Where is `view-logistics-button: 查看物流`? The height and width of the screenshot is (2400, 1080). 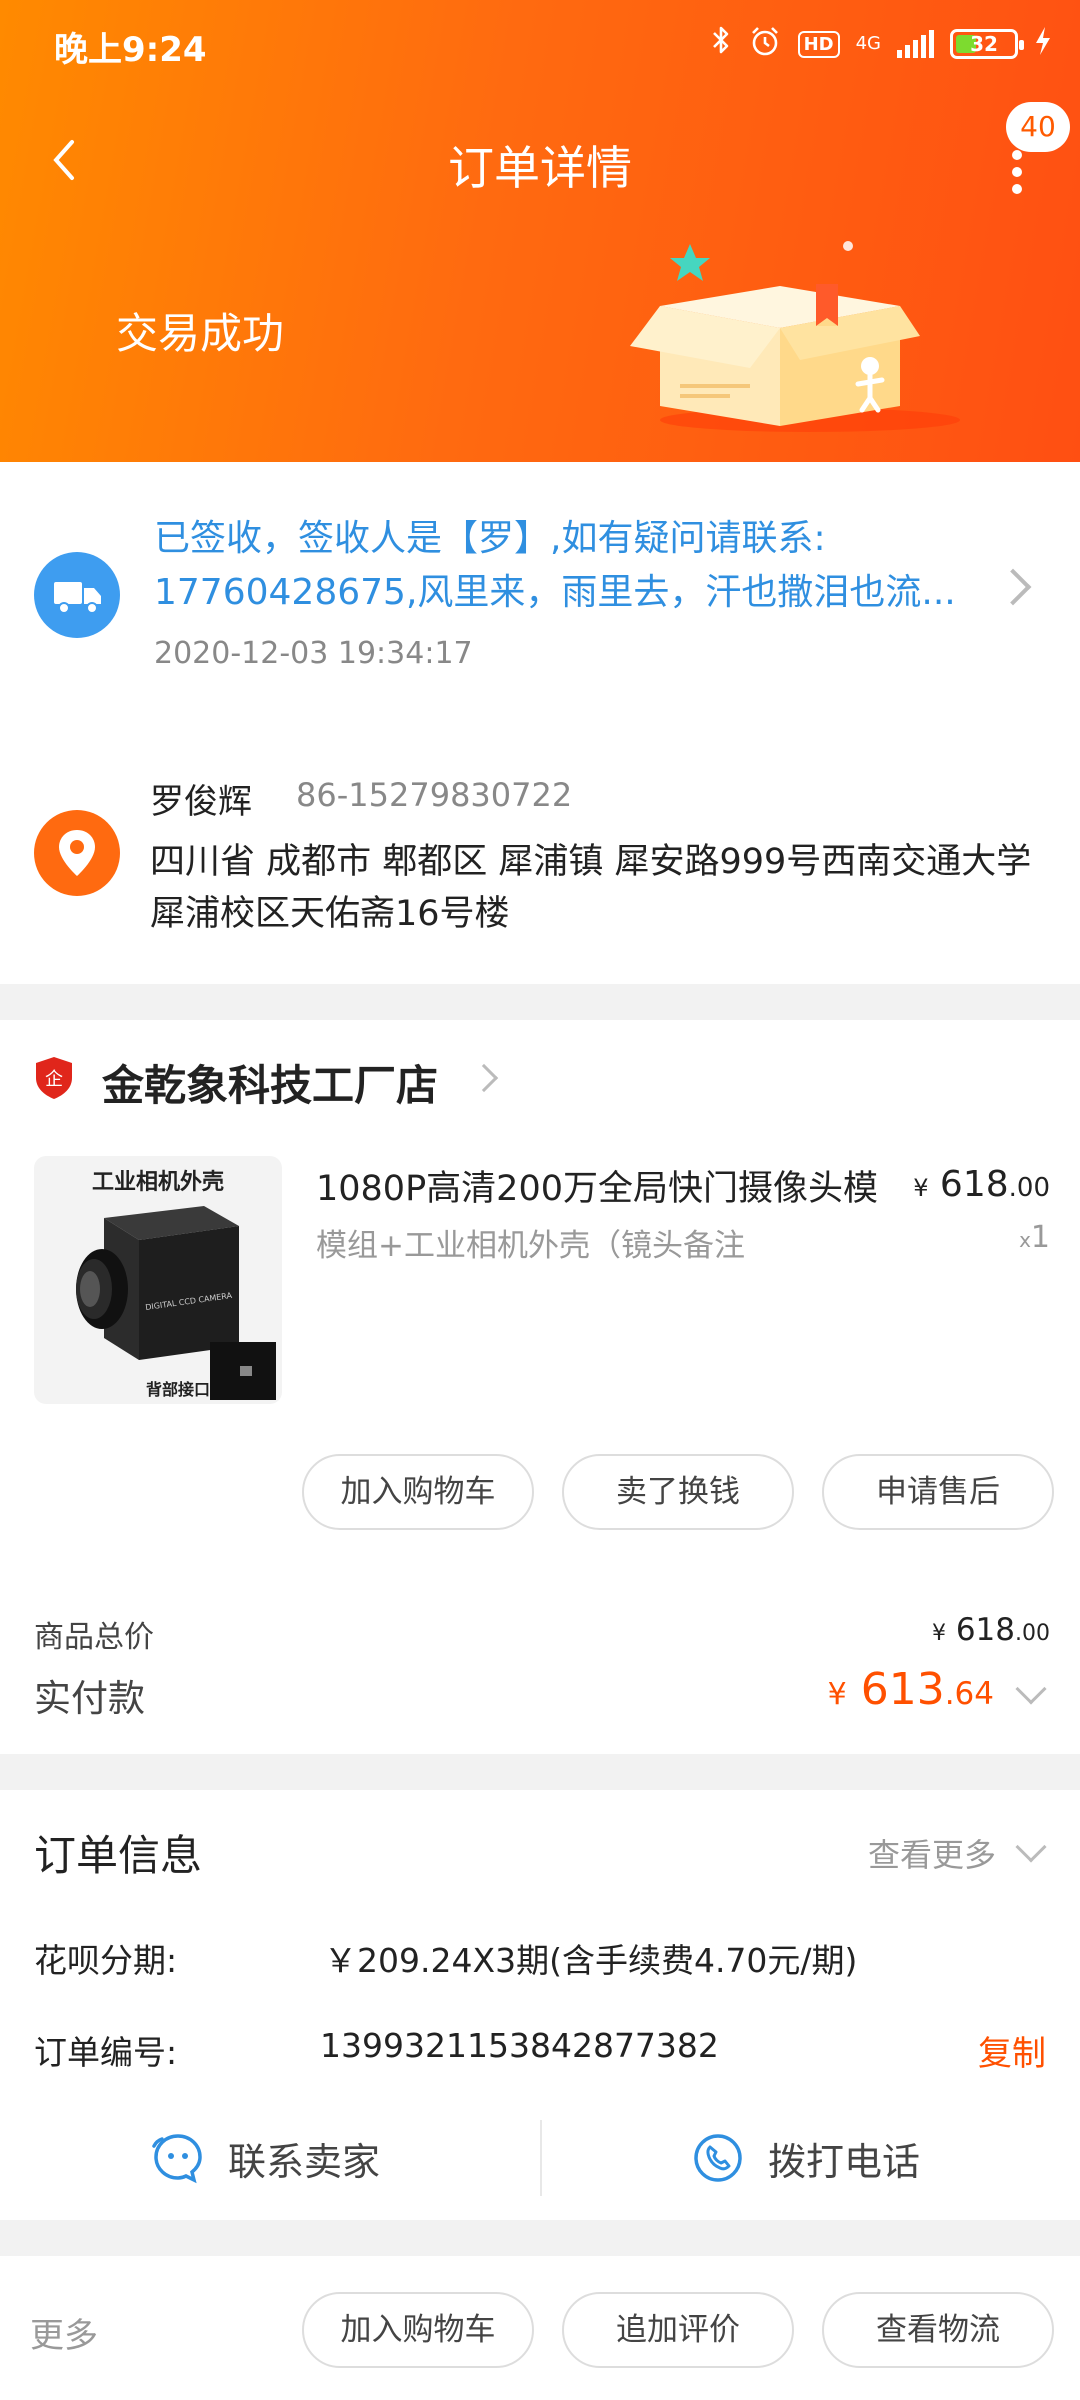 view-logistics-button: 查看物流 is located at coordinates (938, 2330).